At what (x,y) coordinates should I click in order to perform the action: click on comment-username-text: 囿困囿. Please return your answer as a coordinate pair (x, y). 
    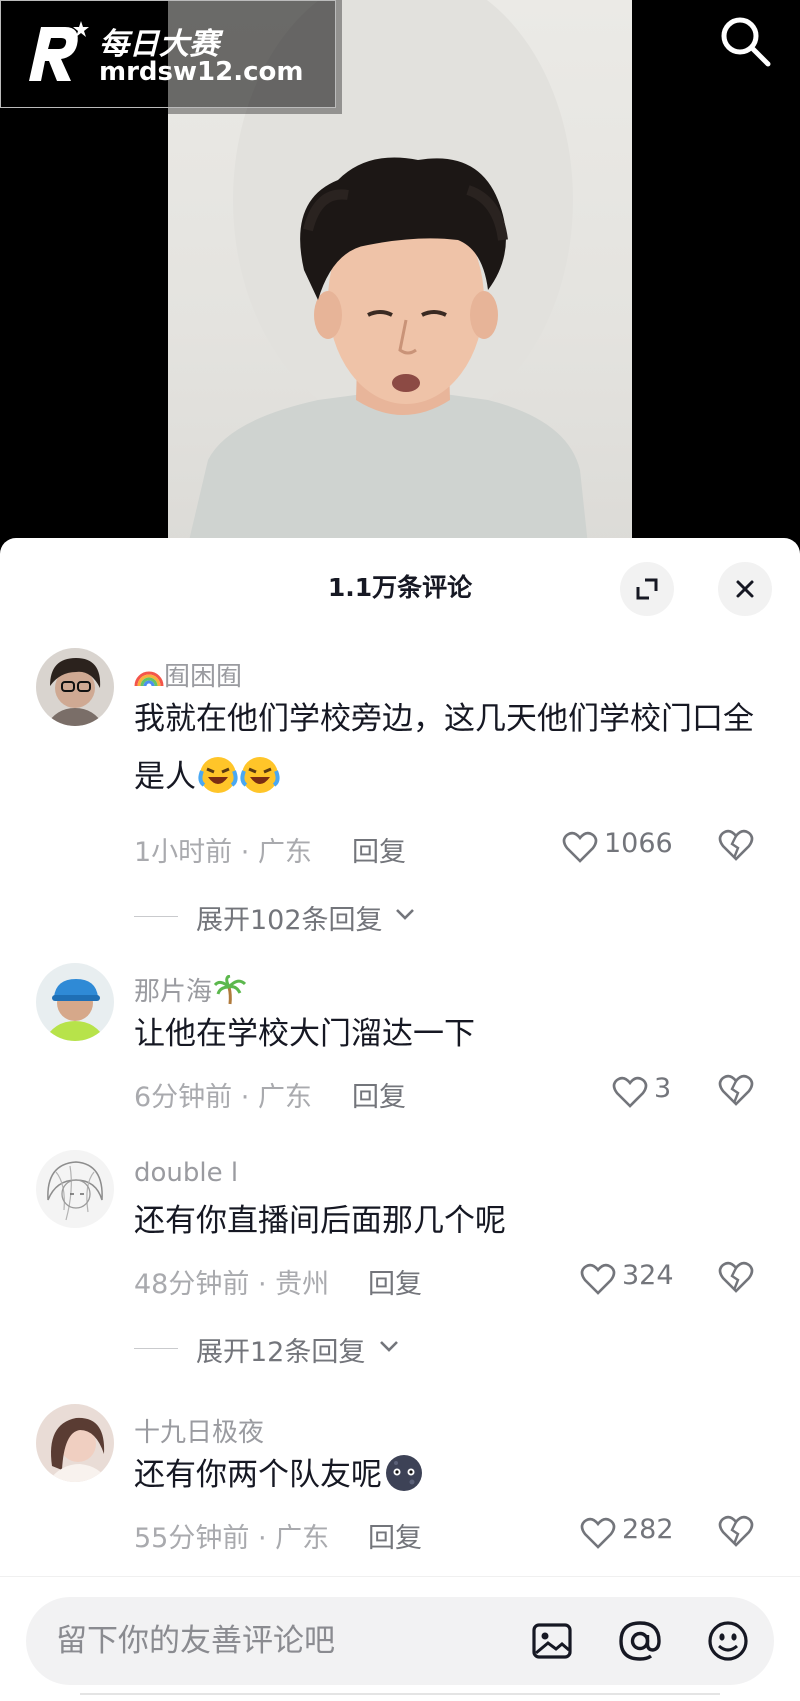
    Looking at the image, I should click on (203, 677).